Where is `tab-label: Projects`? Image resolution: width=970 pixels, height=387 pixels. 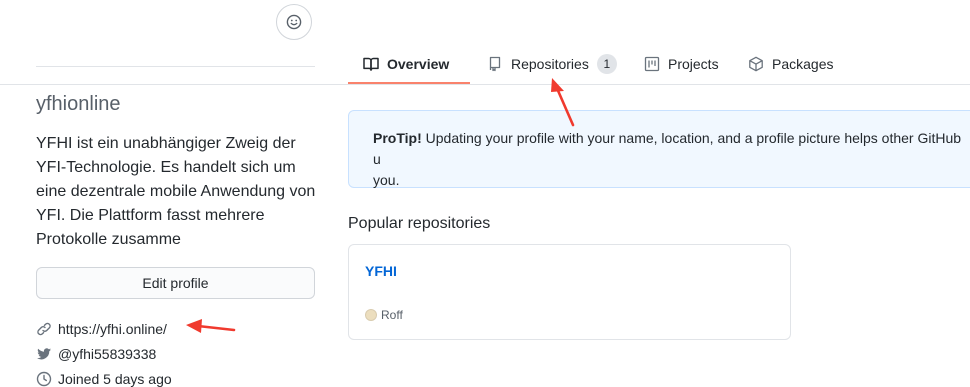 tab-label: Projects is located at coordinates (693, 64).